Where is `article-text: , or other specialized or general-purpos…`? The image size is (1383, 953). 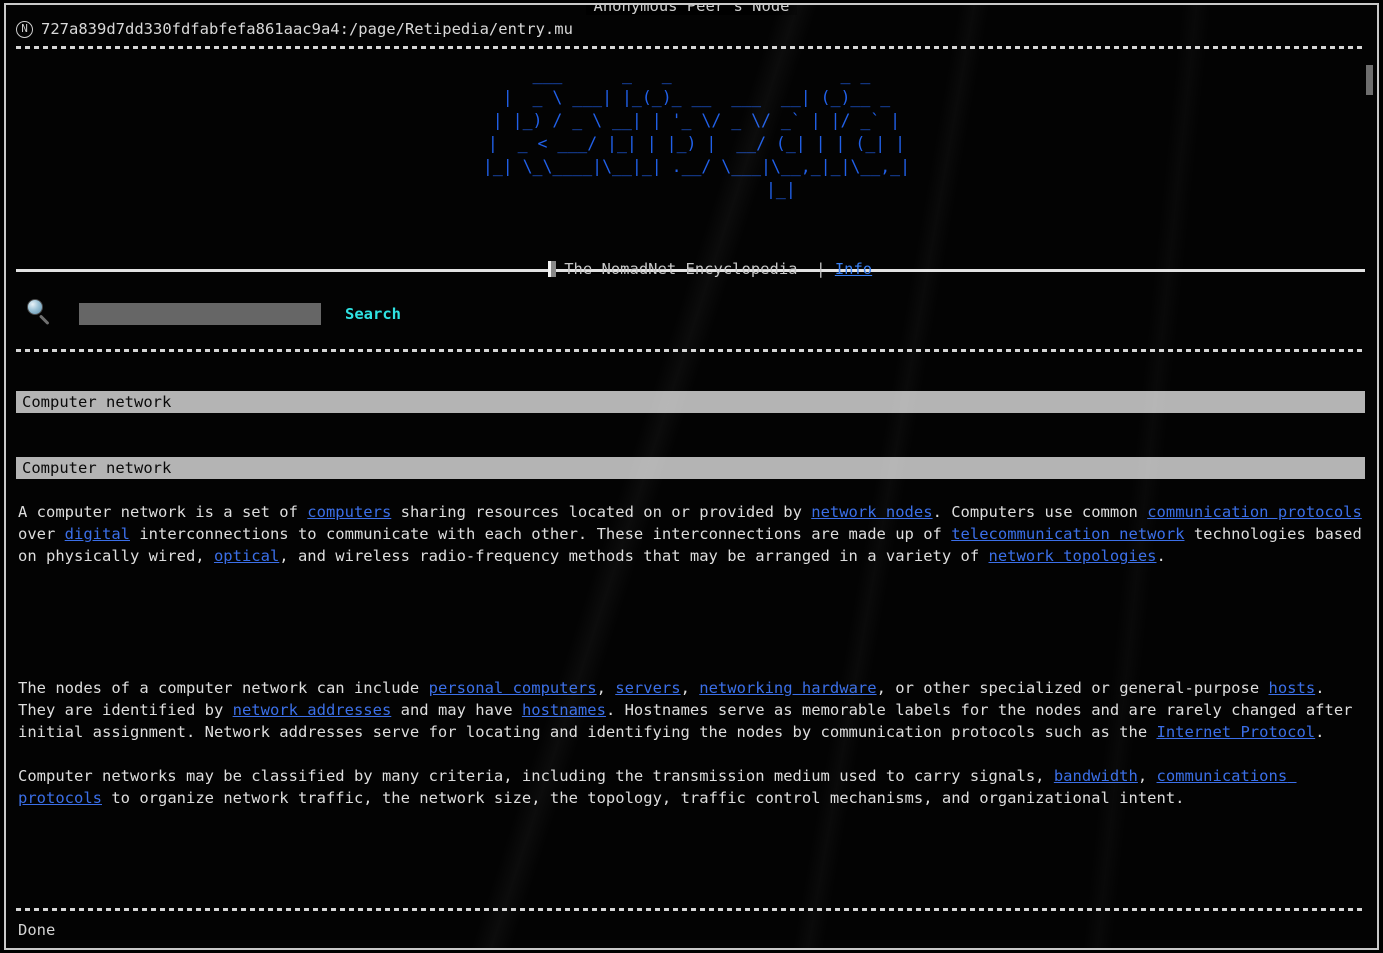 article-text: , or other specialized or general-purpos… is located at coordinates (1072, 688).